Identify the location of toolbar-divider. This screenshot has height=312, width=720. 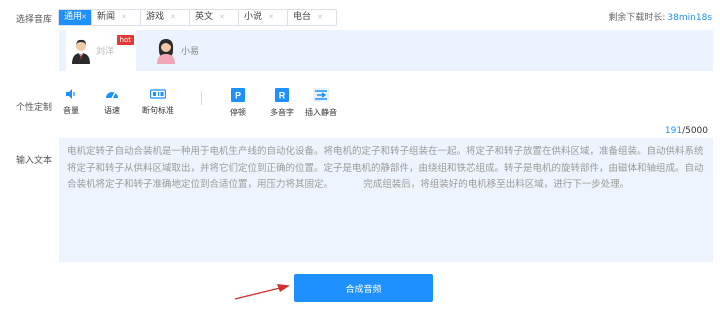
(201, 98).